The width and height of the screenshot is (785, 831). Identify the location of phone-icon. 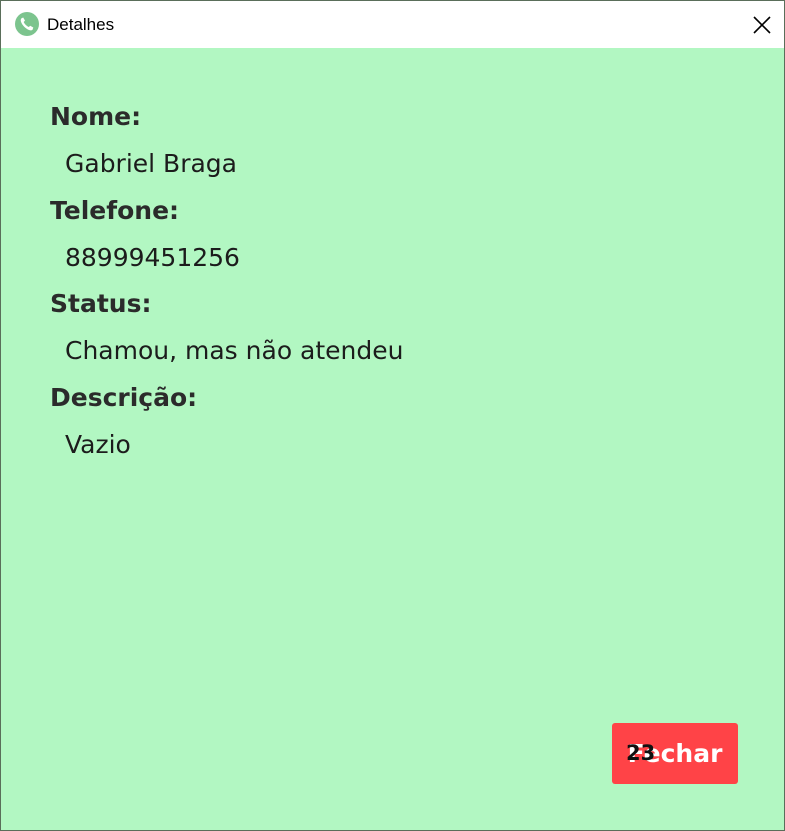
(27, 24).